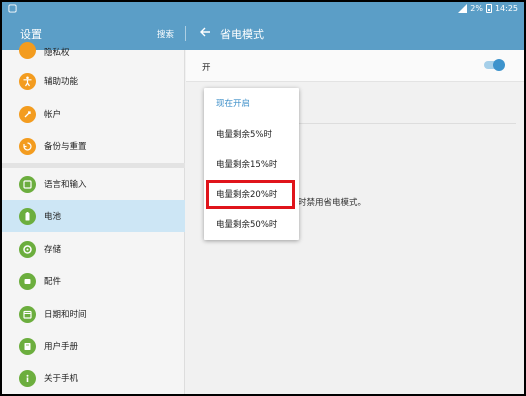 The image size is (526, 396). Describe the element at coordinates (93, 184) in the screenshot. I see `sidebar-item-language: 语言和输入` at that location.